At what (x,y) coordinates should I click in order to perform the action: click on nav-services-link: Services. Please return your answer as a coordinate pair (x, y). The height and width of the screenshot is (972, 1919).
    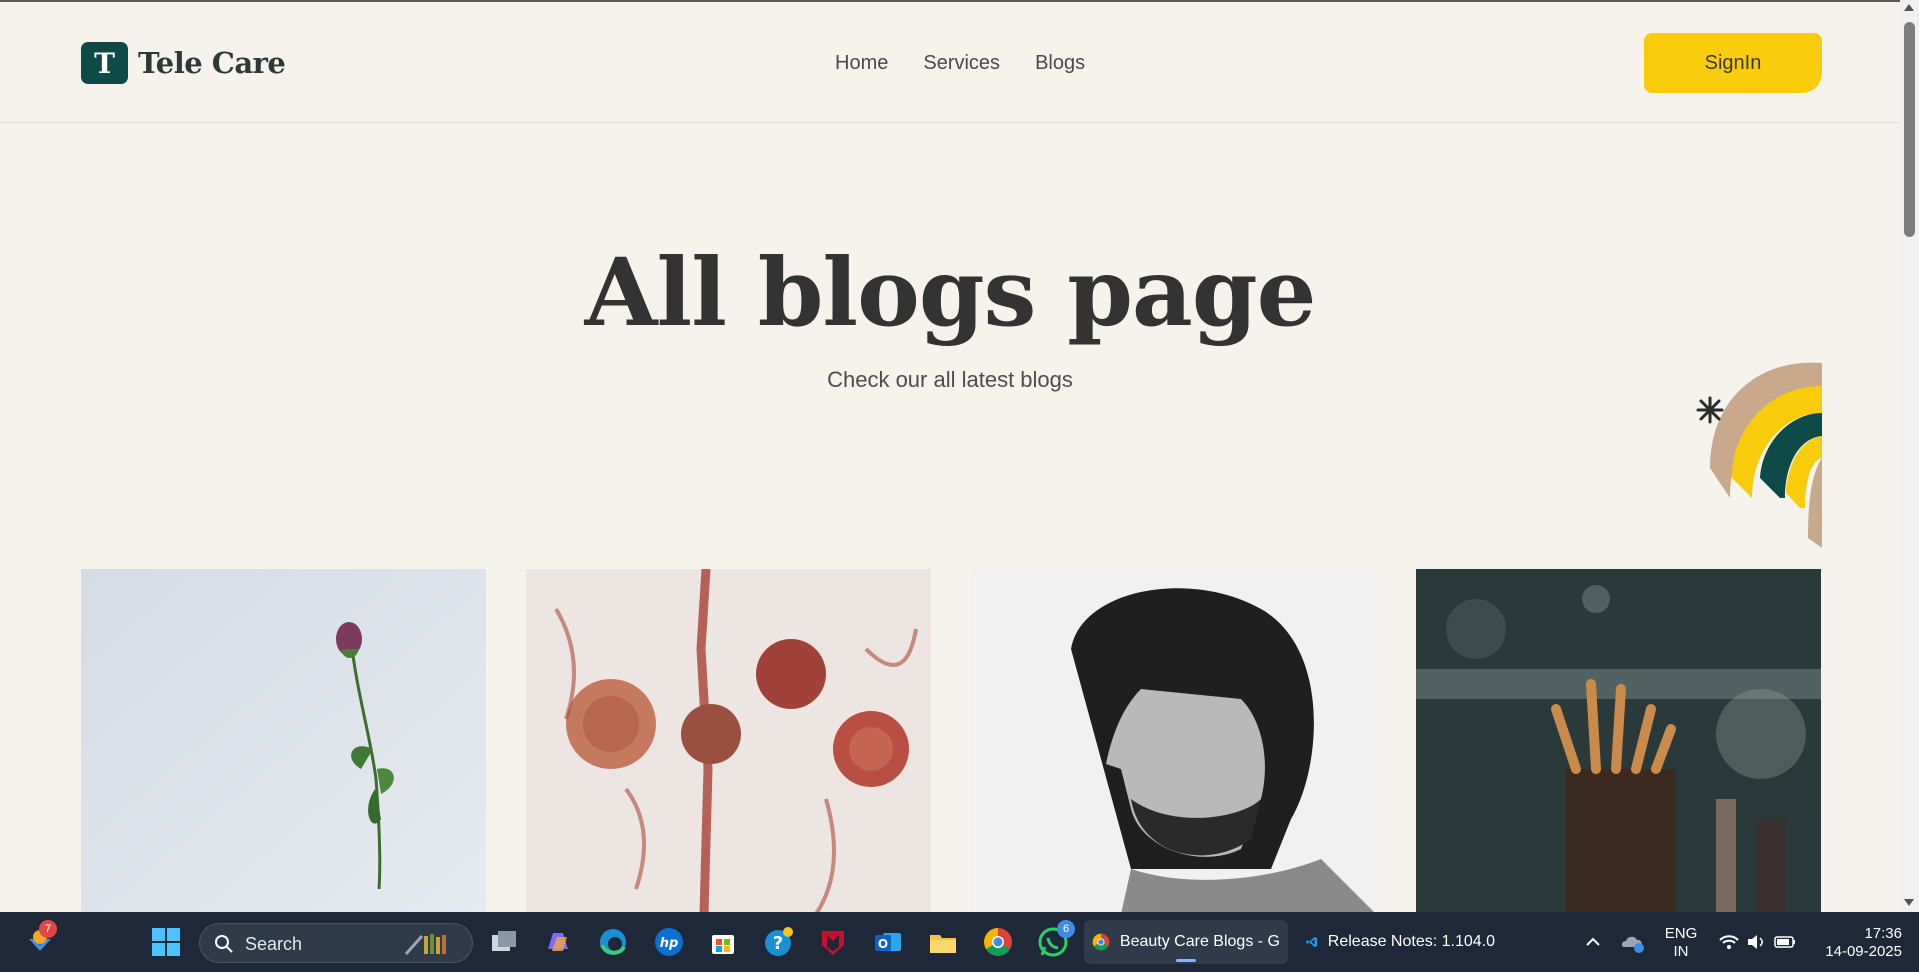
    Looking at the image, I should click on (961, 63).